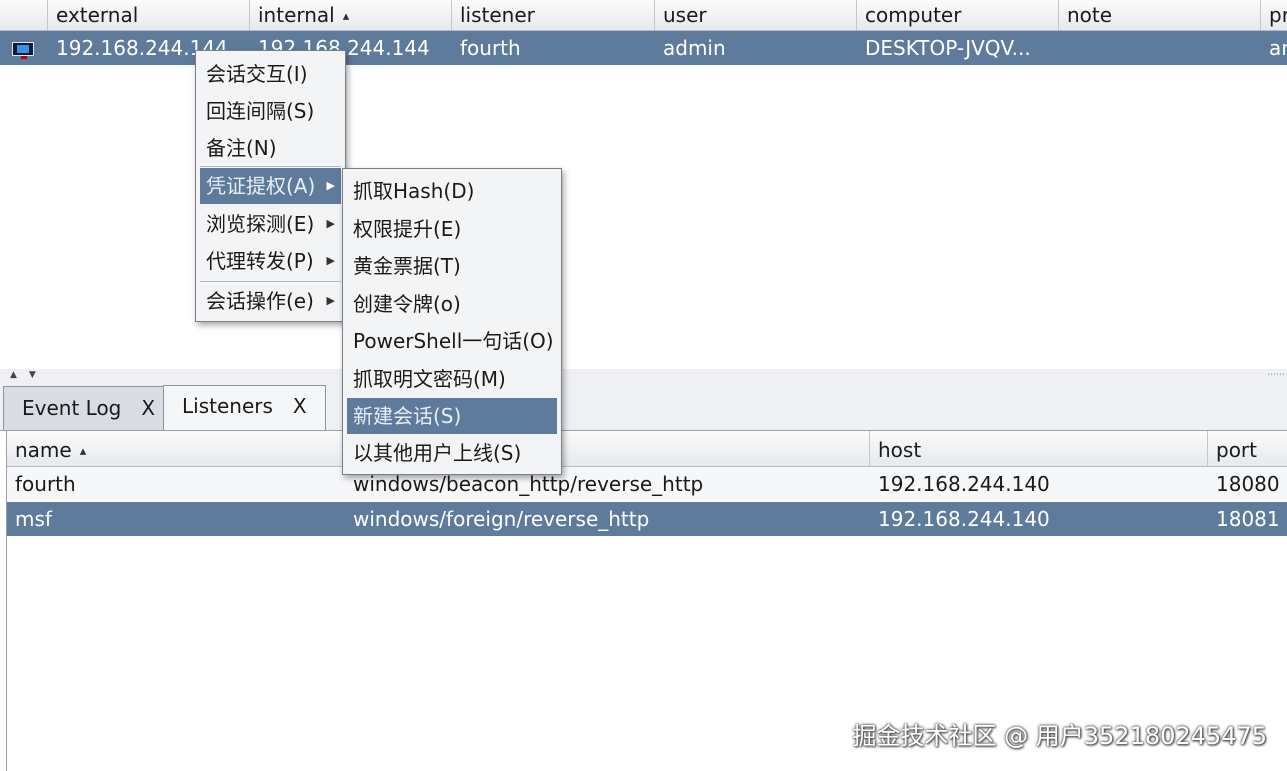 This screenshot has width=1287, height=771. I want to click on column-header-external: external, so click(149, 15).